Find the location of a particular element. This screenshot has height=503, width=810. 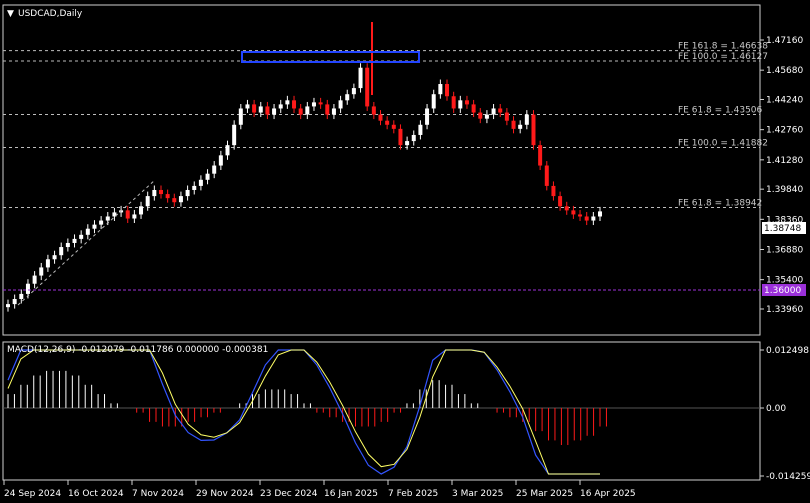

time-tick-label: 29 Nov 2024 is located at coordinates (225, 494).